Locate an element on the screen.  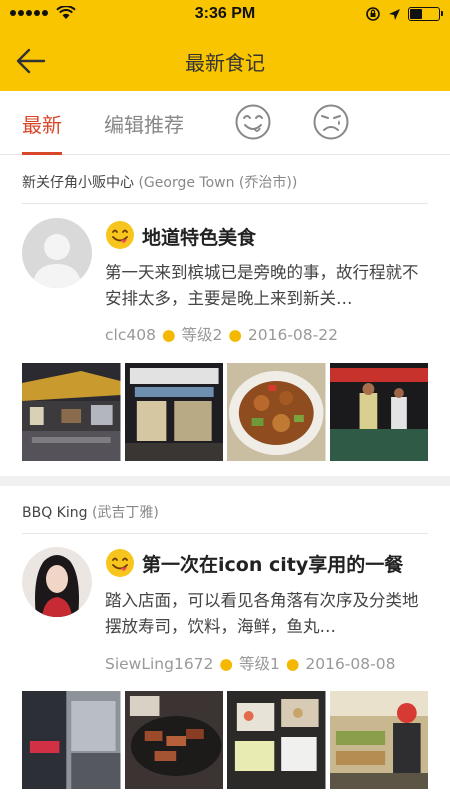
page-title: 最新食记 is located at coordinates (225, 63).